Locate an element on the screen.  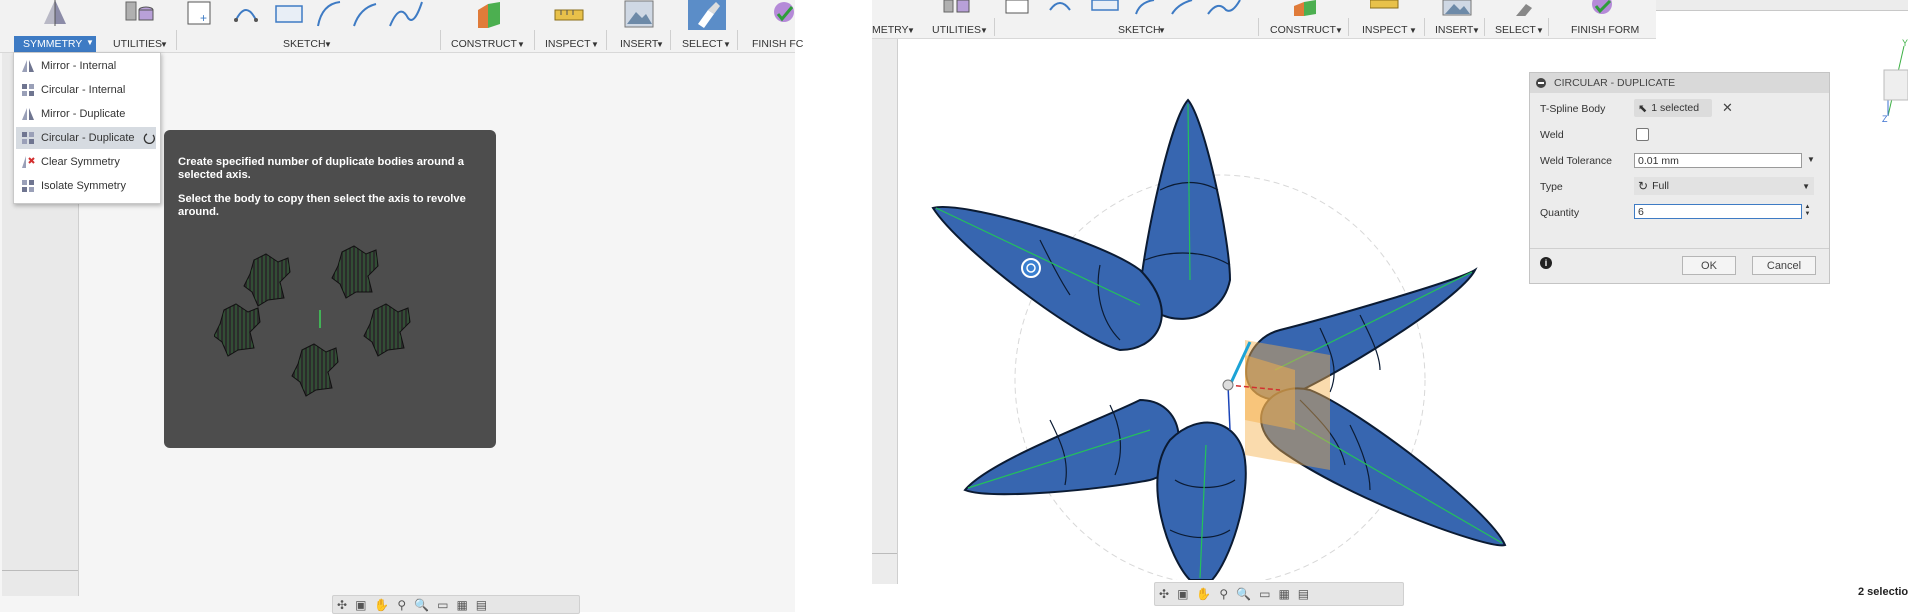
type-select: ↻ Full ▼ is located at coordinates (1724, 186).